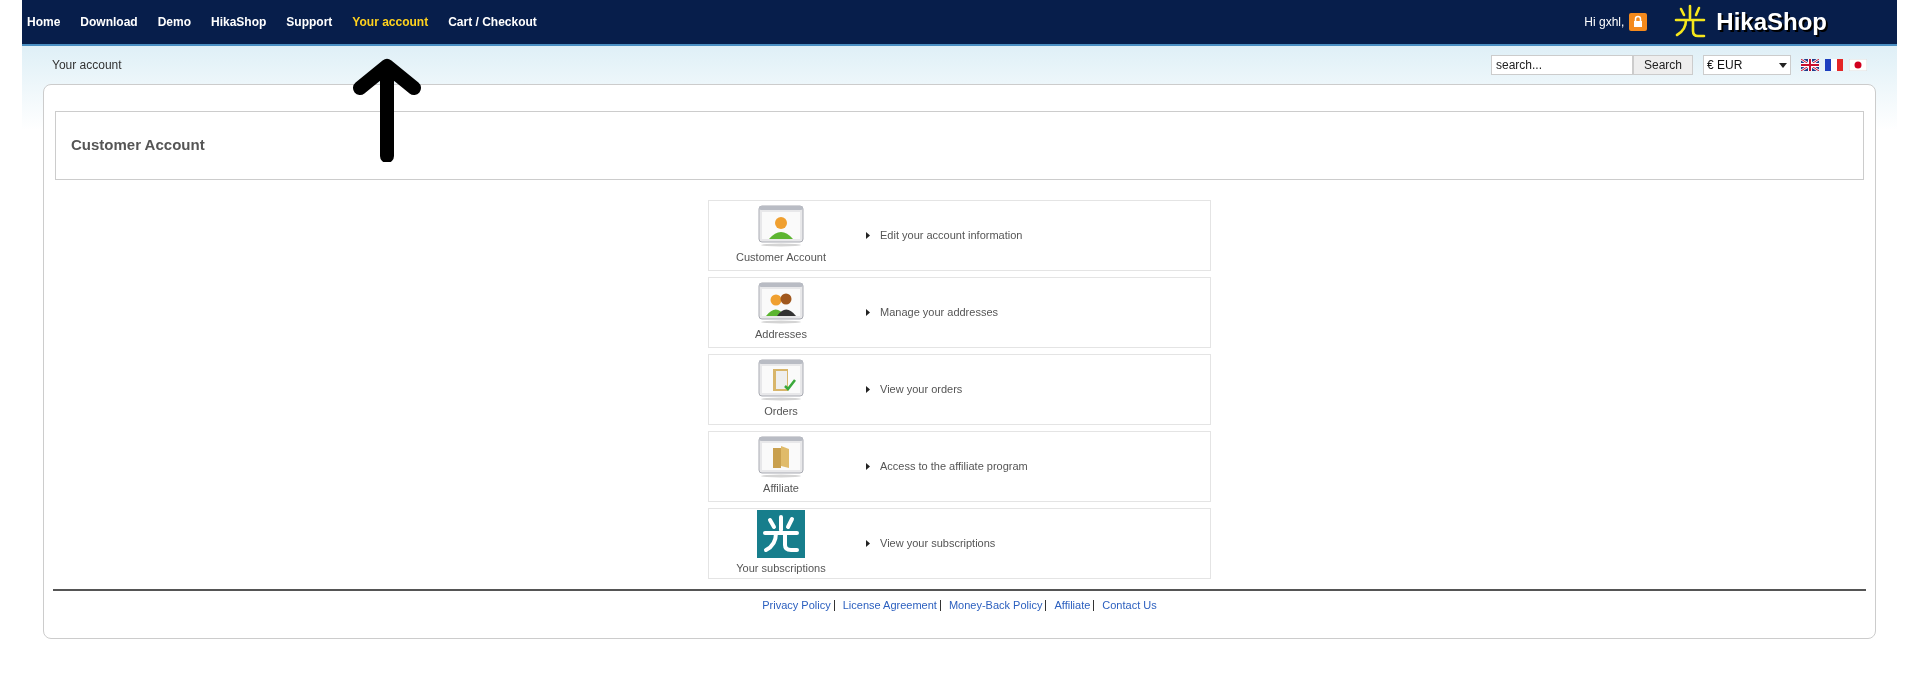  I want to click on account-menu-item: Orders View your orders, so click(959, 389).